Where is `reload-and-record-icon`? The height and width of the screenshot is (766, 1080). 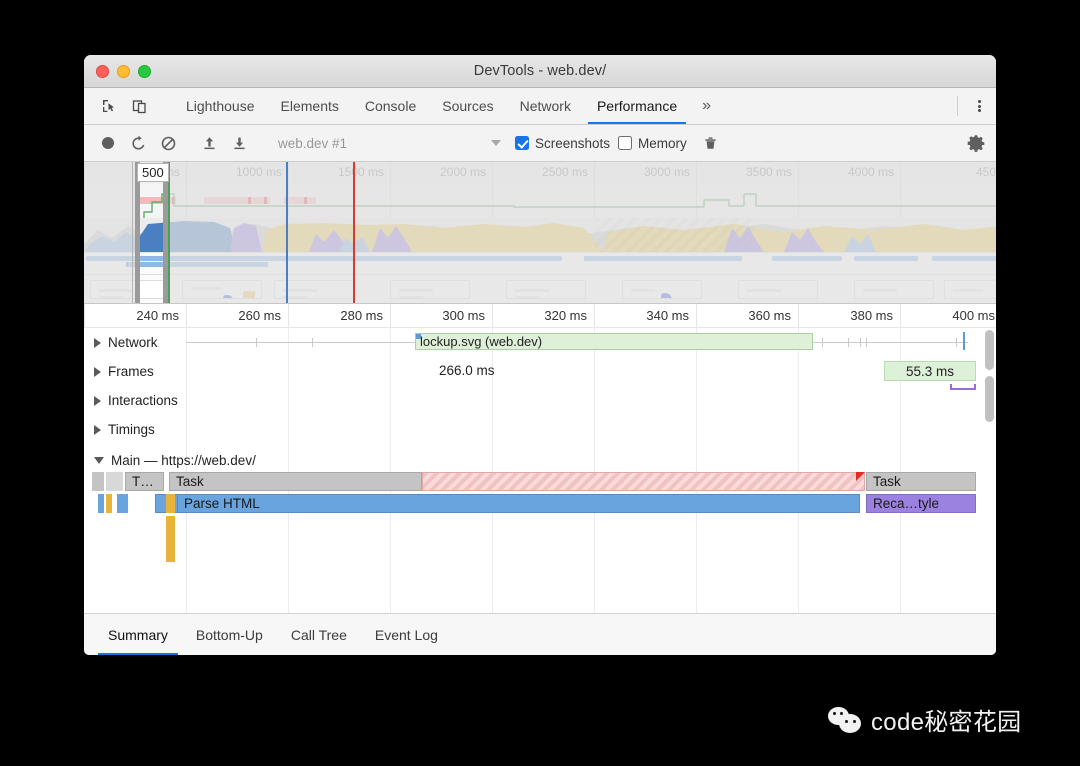 reload-and-record-icon is located at coordinates (138, 143).